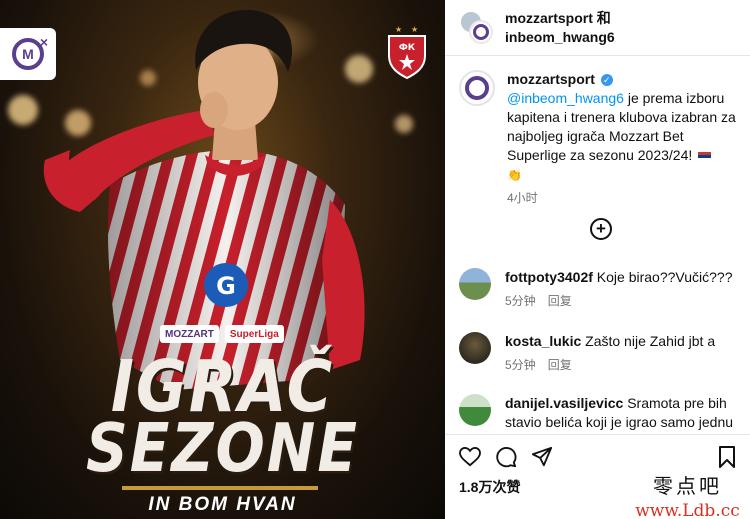  I want to click on caption-time: 4小时, so click(621, 198).